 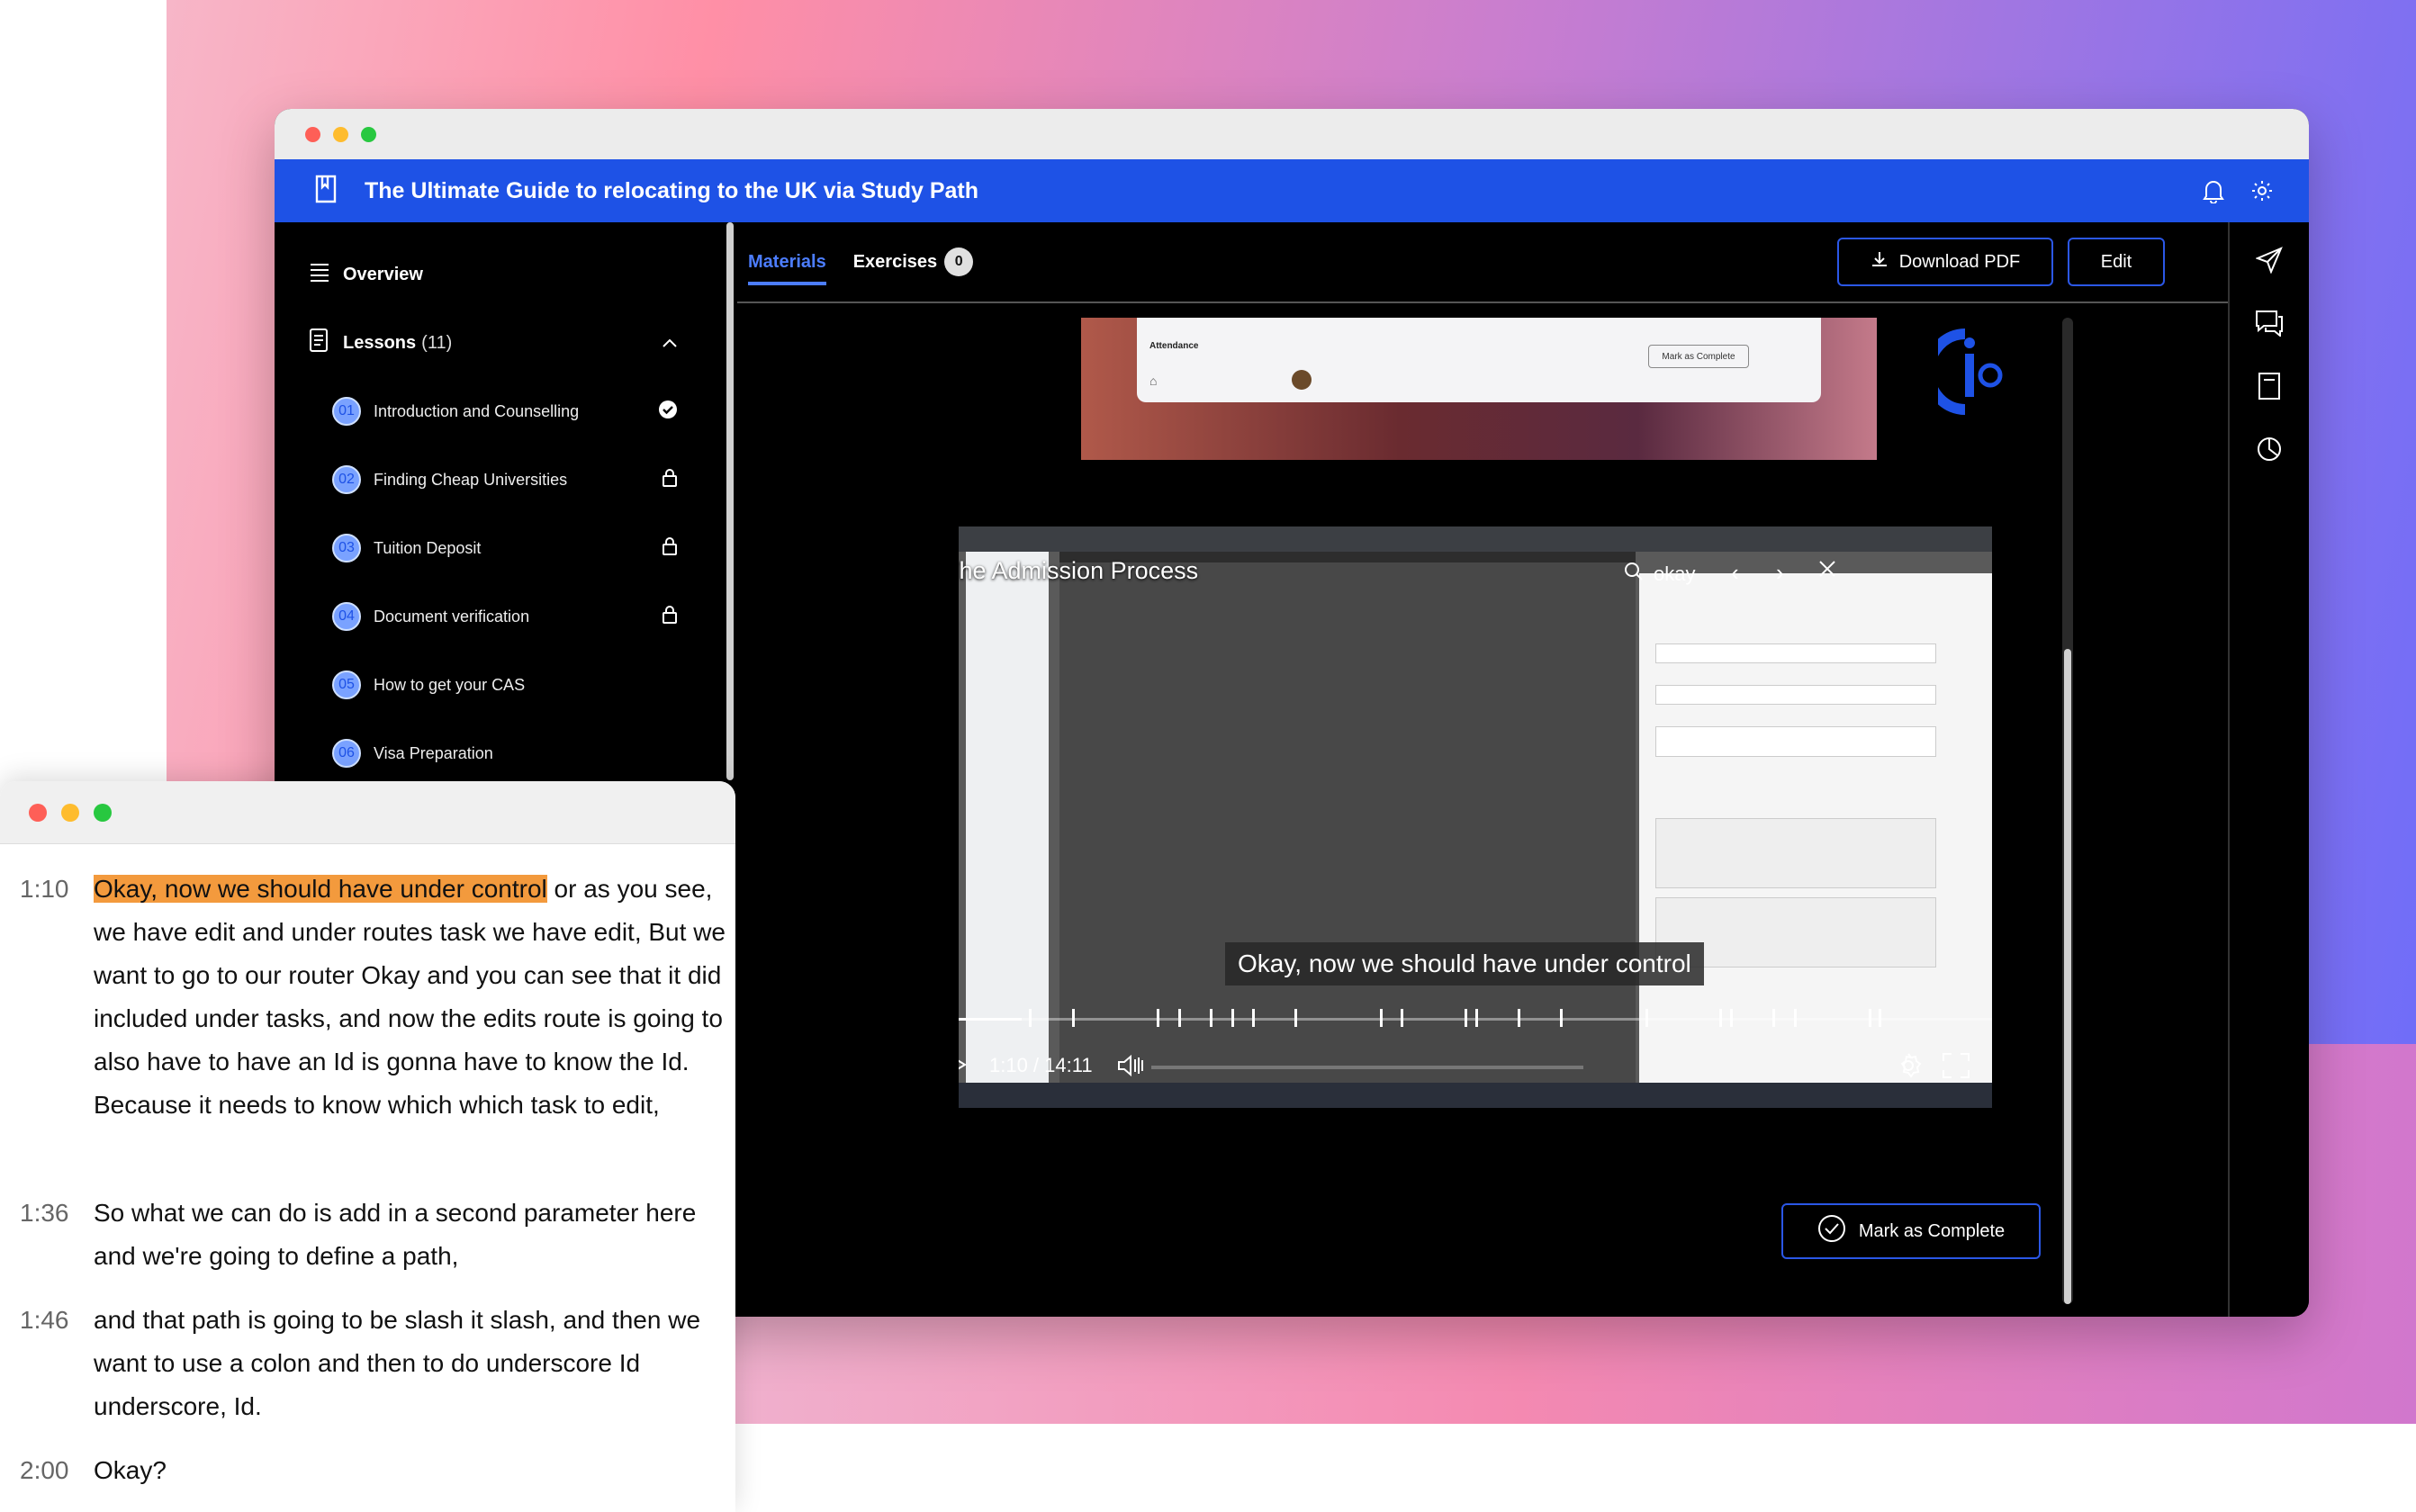 I want to click on lesson-item: 05 How to get your CAS, so click(x=500, y=685).